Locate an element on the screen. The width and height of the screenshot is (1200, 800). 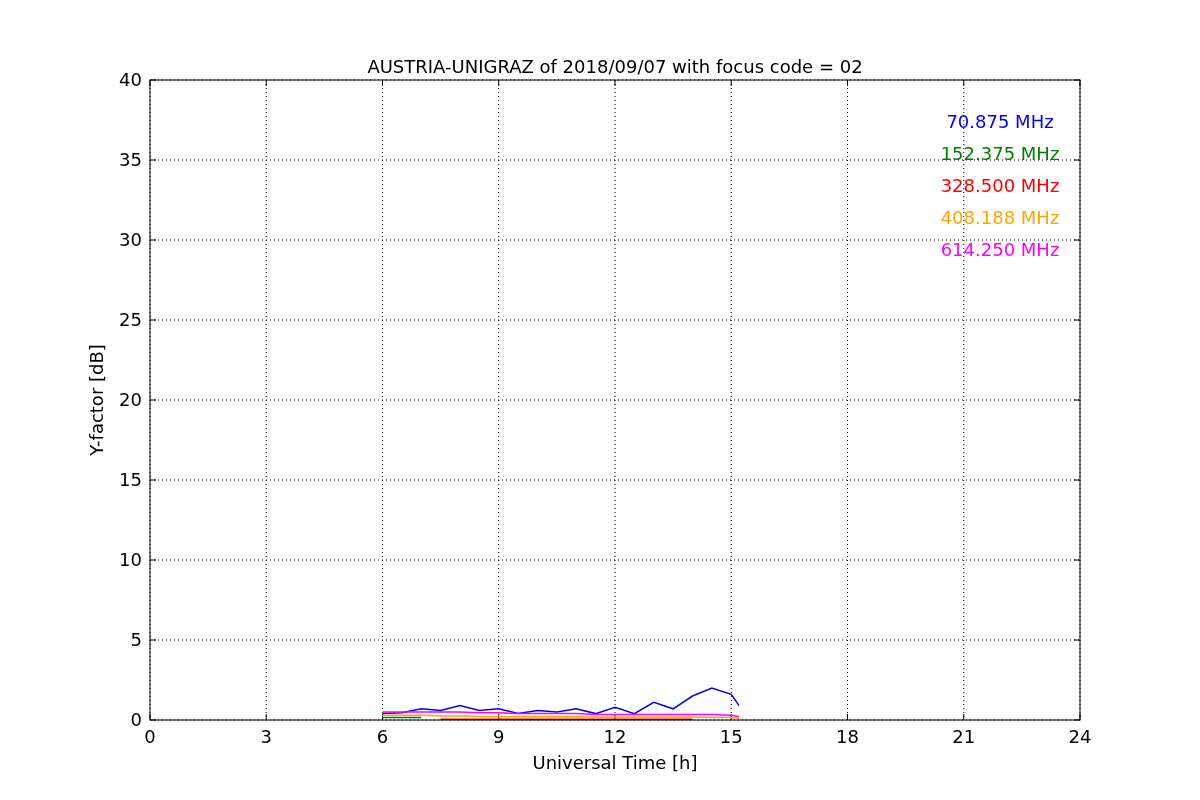
y-tick-label: 5 is located at coordinates (136, 639).